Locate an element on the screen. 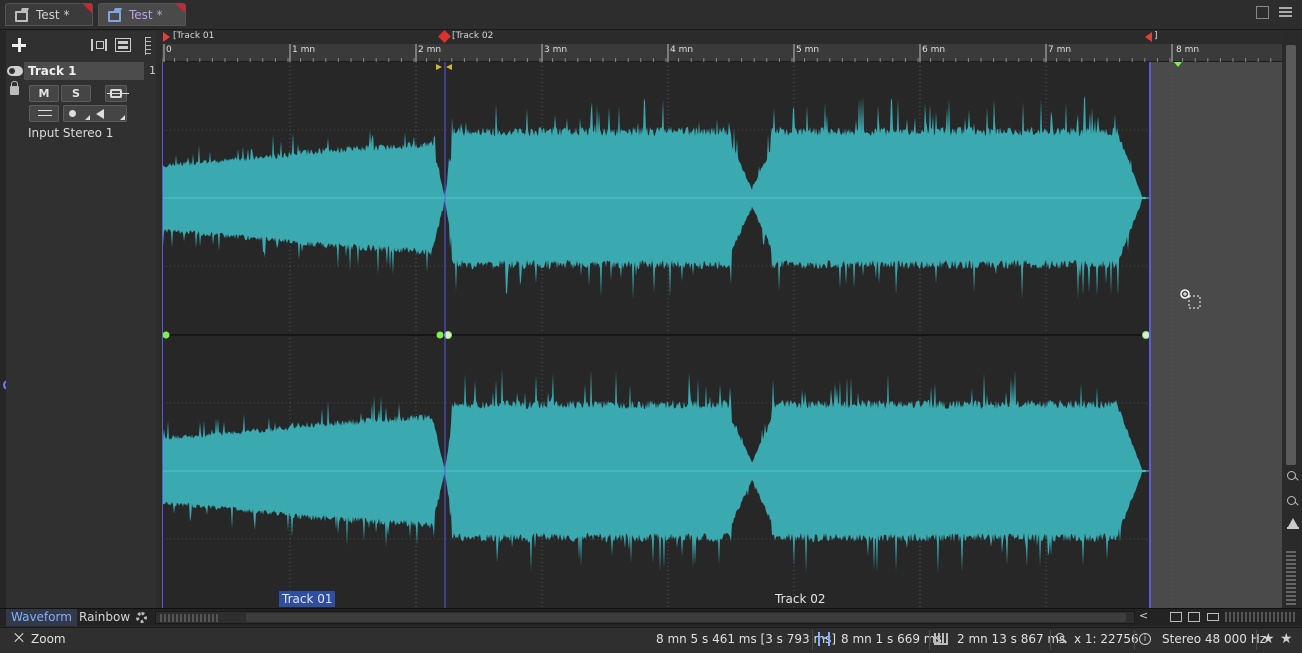 Image resolution: width=1302 pixels, height=653 pixels. tick-label: 5 mn is located at coordinates (808, 50).